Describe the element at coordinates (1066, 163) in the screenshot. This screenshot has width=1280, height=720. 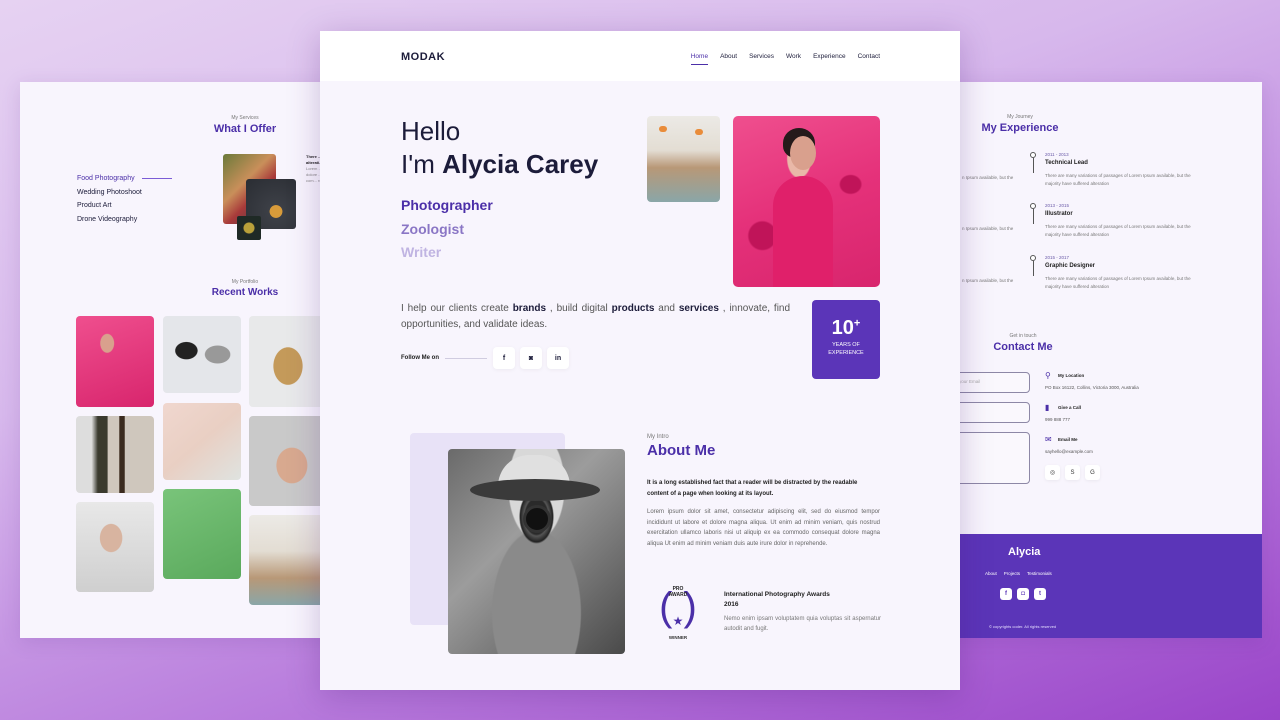
I see `timeline-title: Technical Lead` at that location.